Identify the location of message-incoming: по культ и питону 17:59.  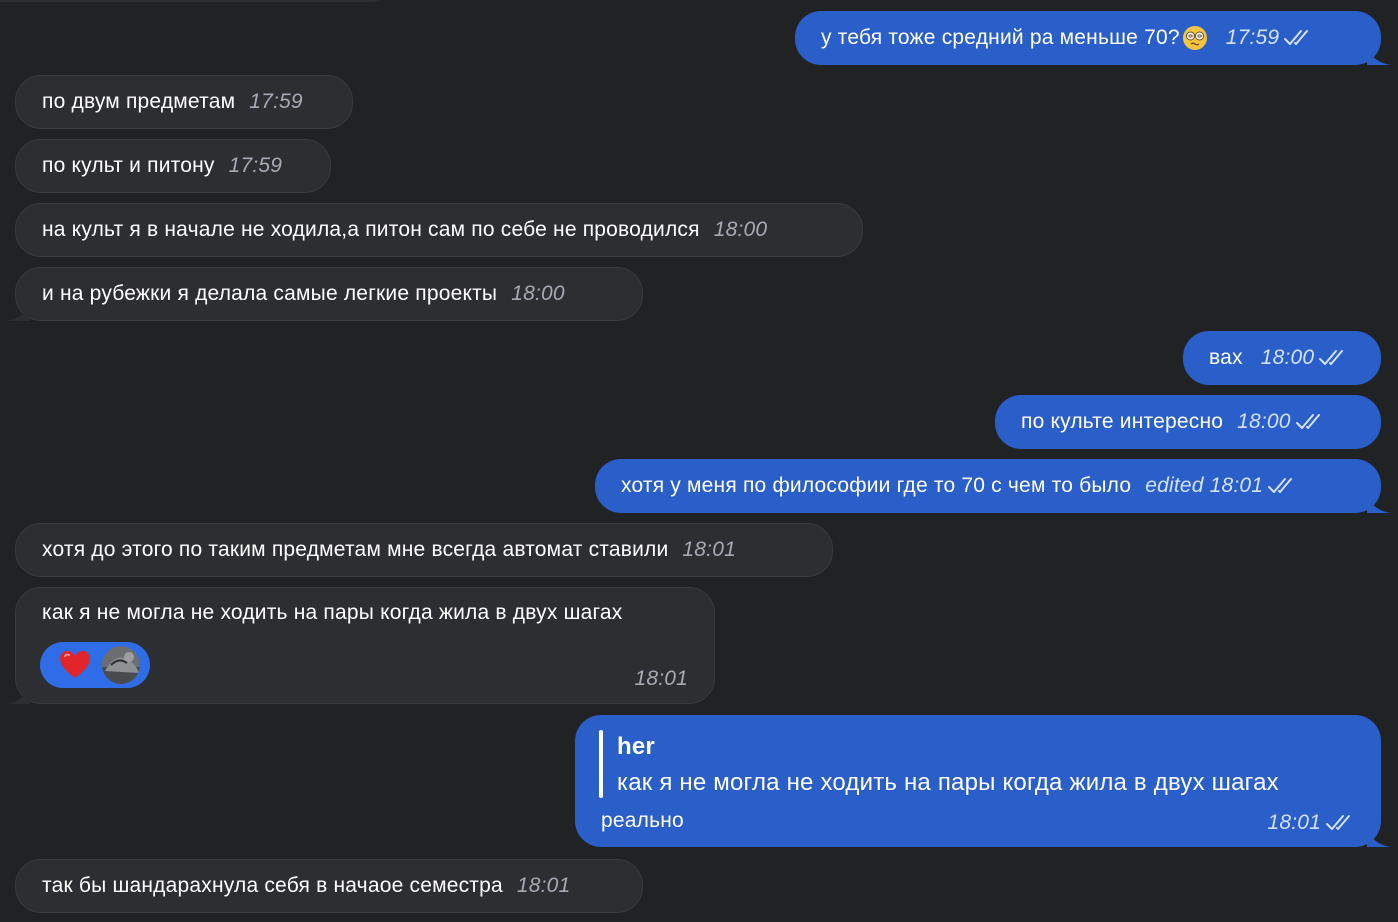
(173, 166).